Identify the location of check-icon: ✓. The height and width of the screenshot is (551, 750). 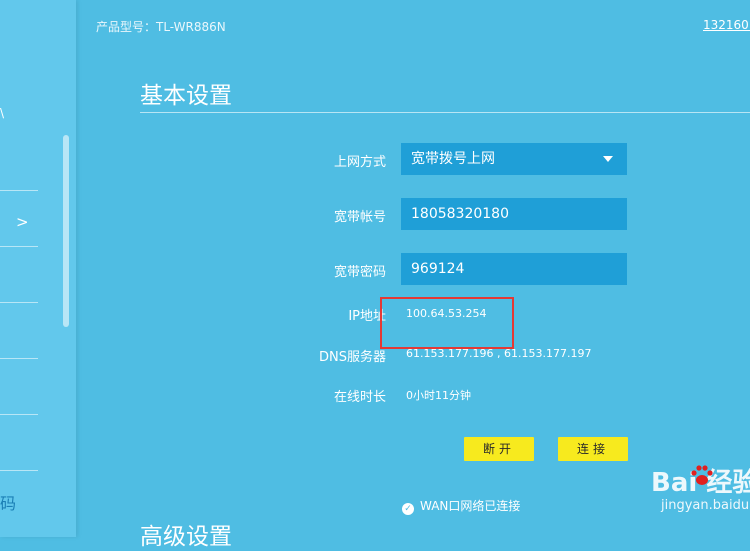
(408, 509).